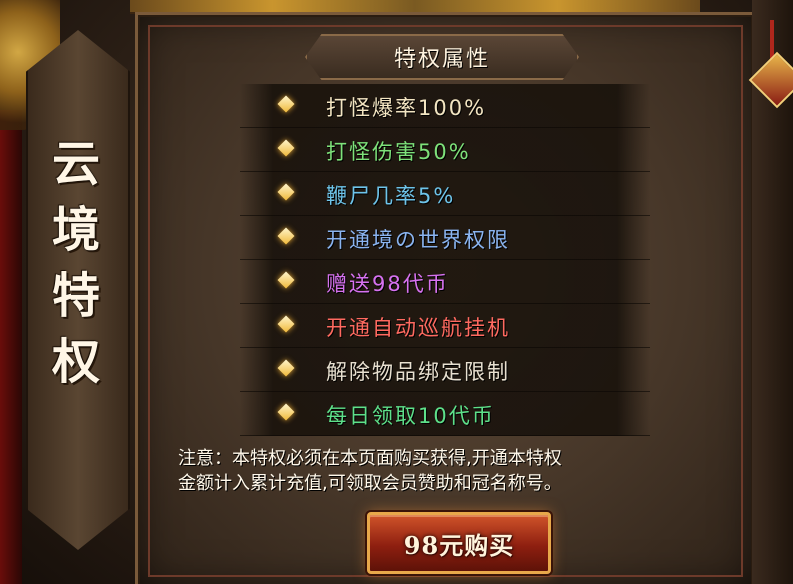 This screenshot has height=584, width=793. I want to click on privilege-item: 赠送98代币, so click(445, 282).